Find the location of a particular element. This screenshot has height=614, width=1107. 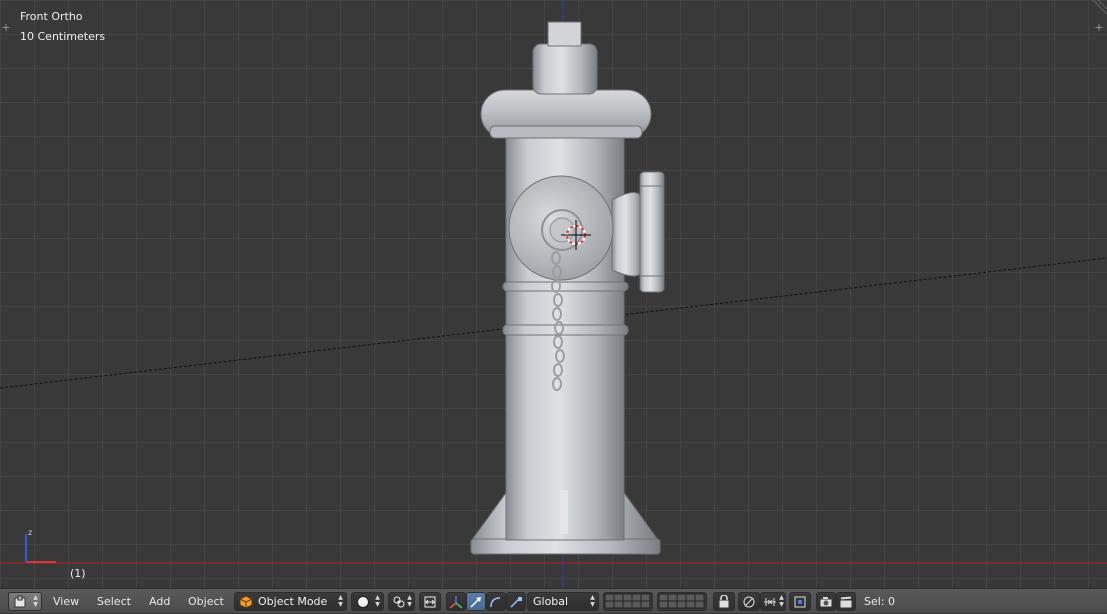

hydrant-side-outlet is located at coordinates (627, 234).